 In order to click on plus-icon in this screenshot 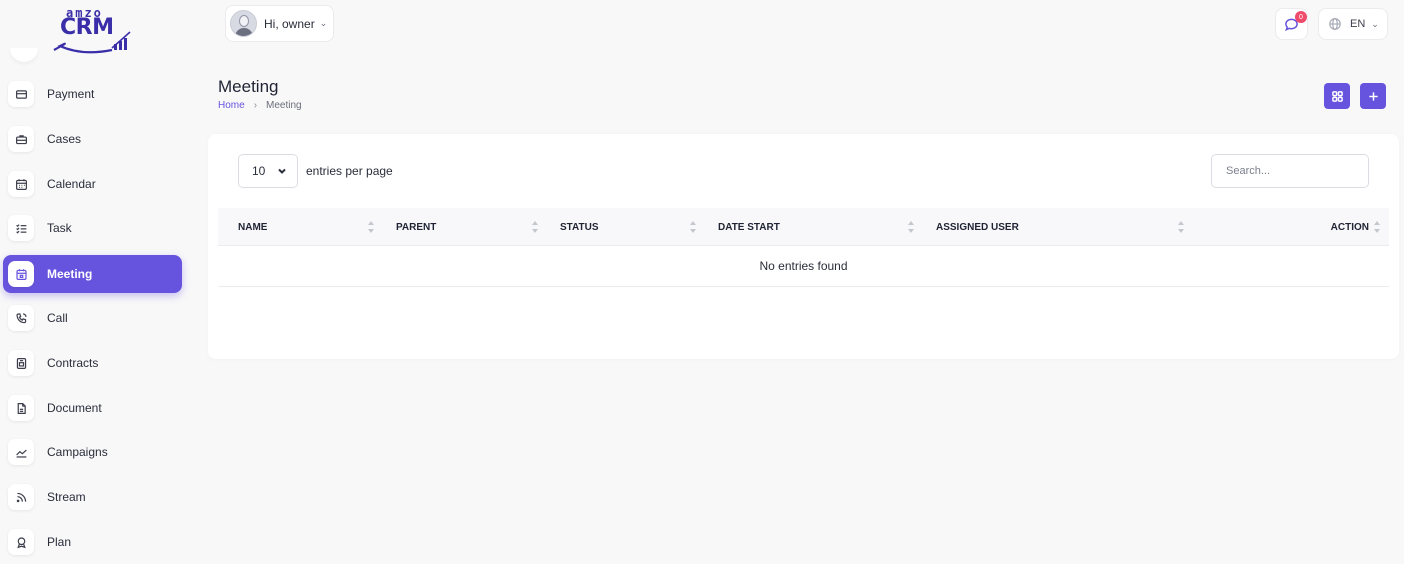, I will do `click(1373, 96)`.